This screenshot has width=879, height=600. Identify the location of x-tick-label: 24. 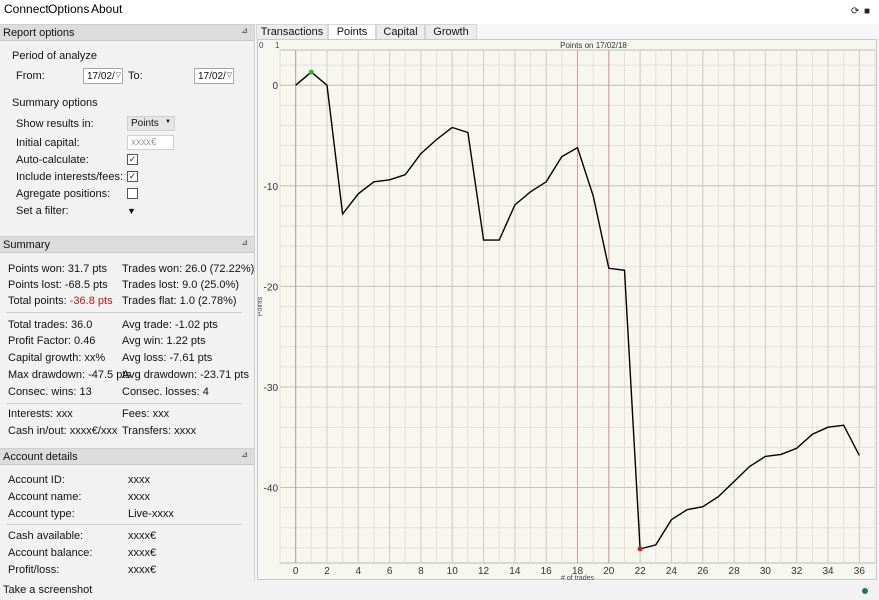
(672, 571).